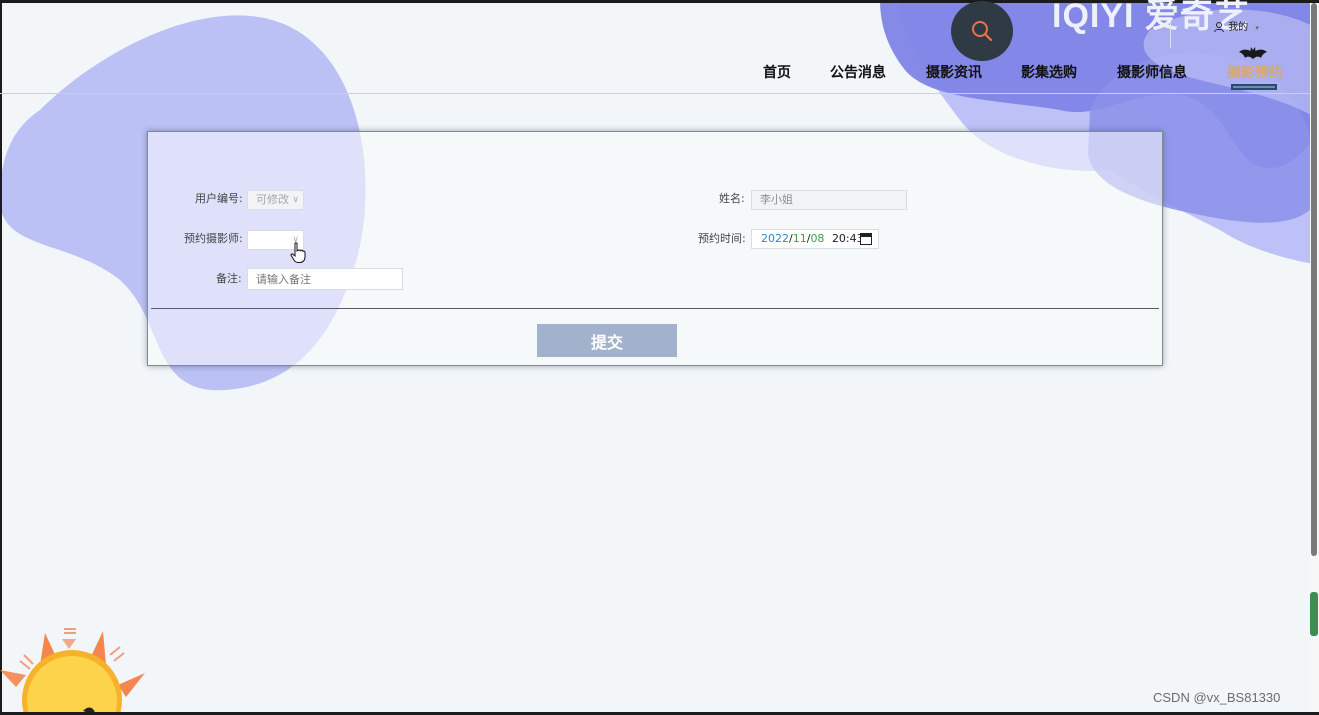  What do you see at coordinates (732, 198) in the screenshot?
I see `name-label: 姓名:` at bounding box center [732, 198].